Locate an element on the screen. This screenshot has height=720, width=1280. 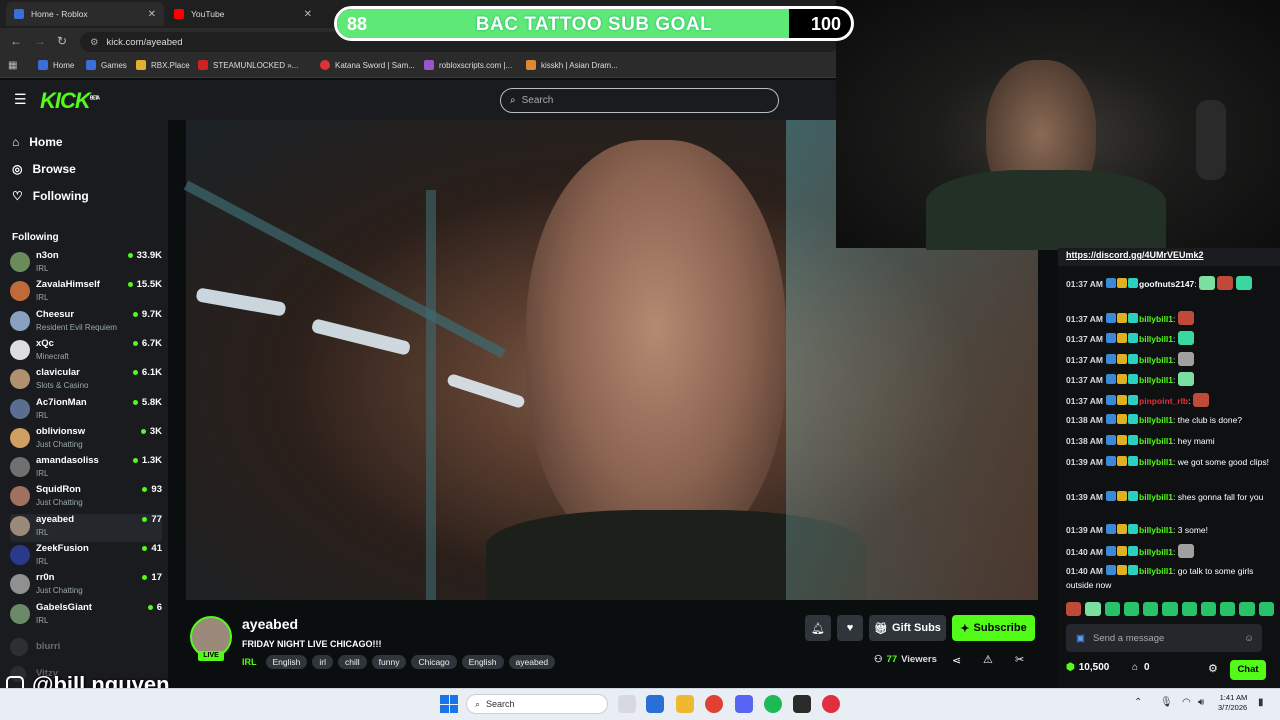
follow-button: ♥ is located at coordinates (850, 628).